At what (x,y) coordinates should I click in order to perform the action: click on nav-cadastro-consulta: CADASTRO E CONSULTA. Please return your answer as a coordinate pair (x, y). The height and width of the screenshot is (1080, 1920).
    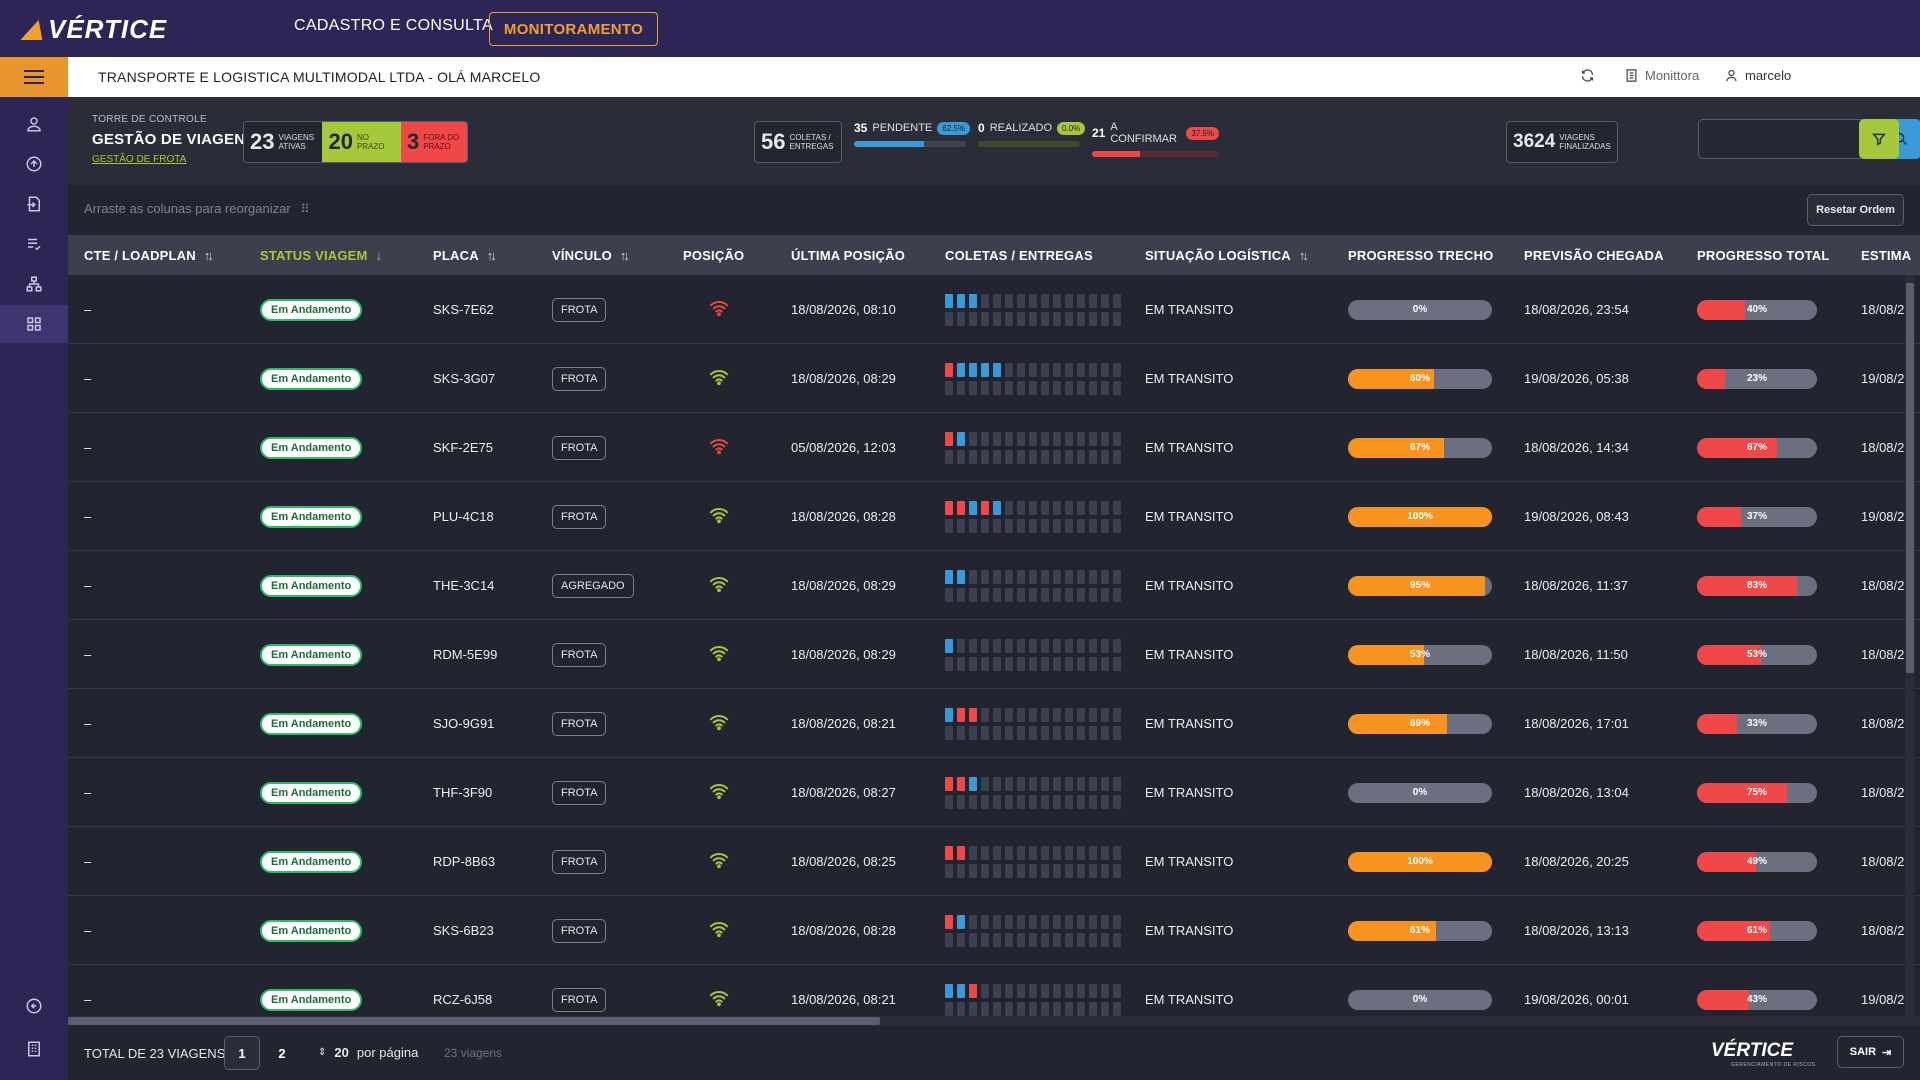
    Looking at the image, I should click on (393, 26).